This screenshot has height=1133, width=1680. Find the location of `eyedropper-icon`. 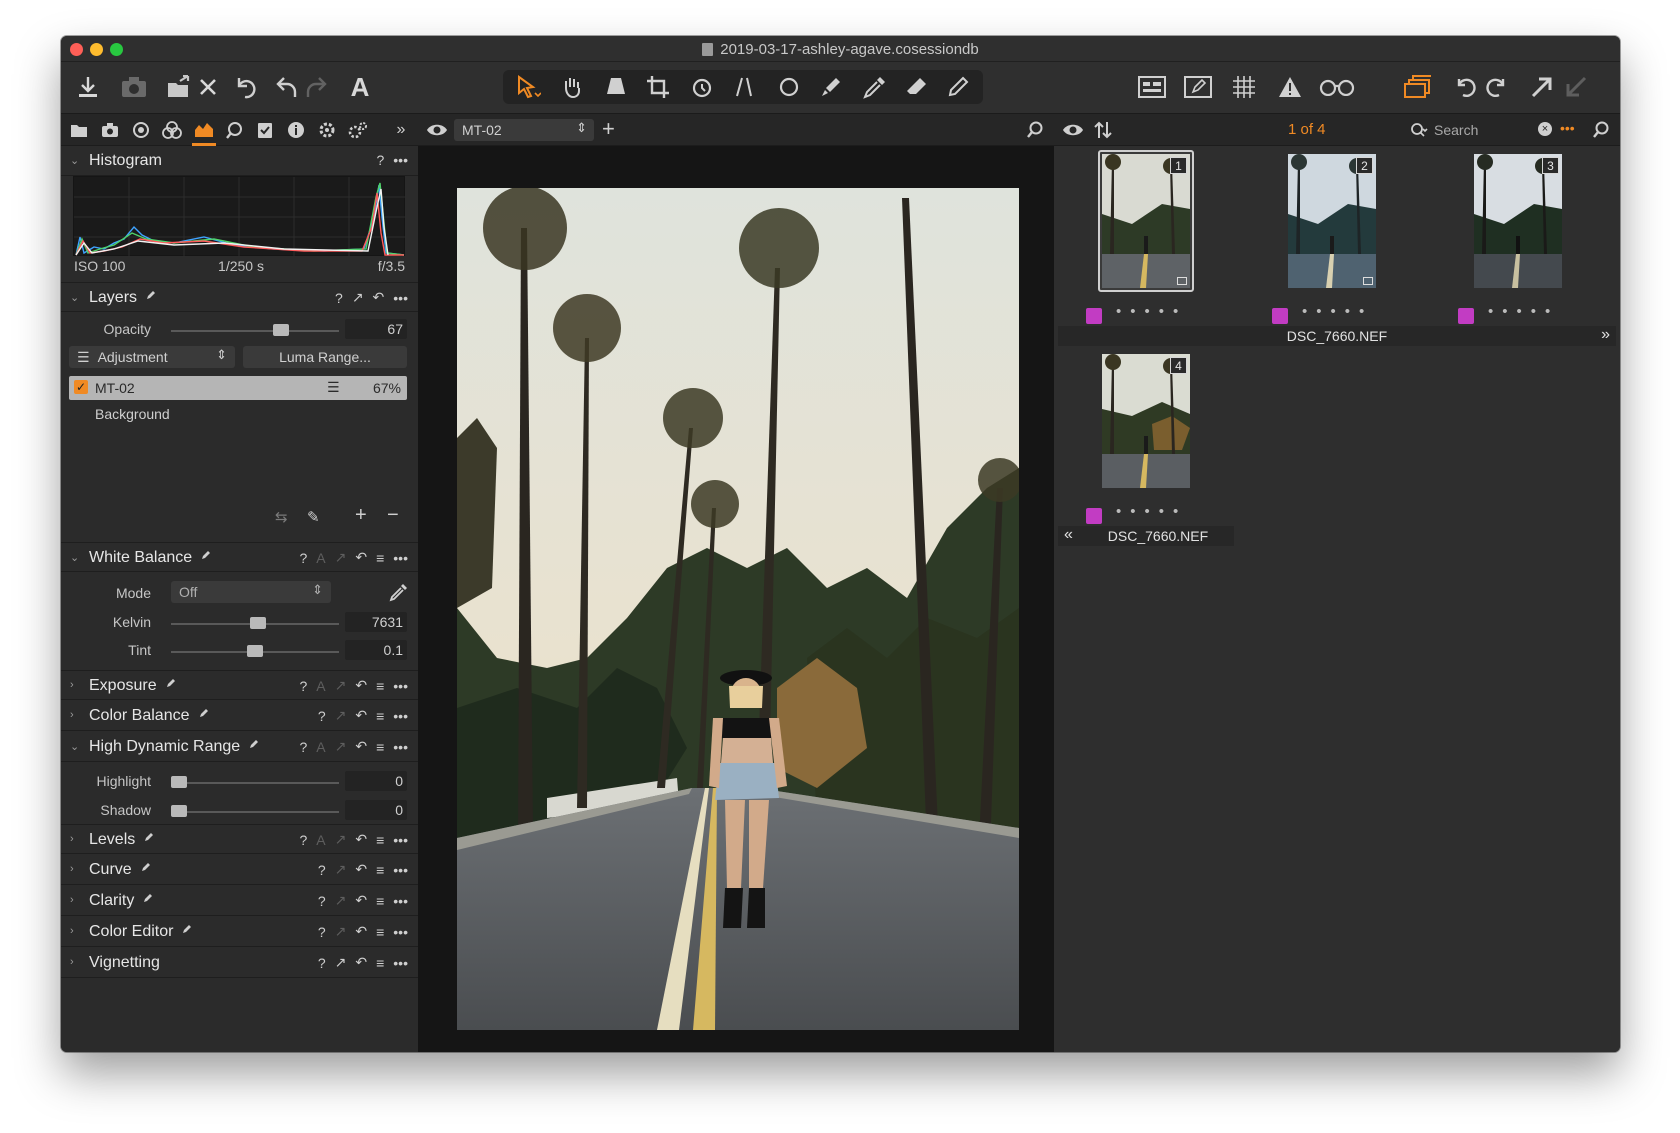

eyedropper-icon is located at coordinates (875, 87).